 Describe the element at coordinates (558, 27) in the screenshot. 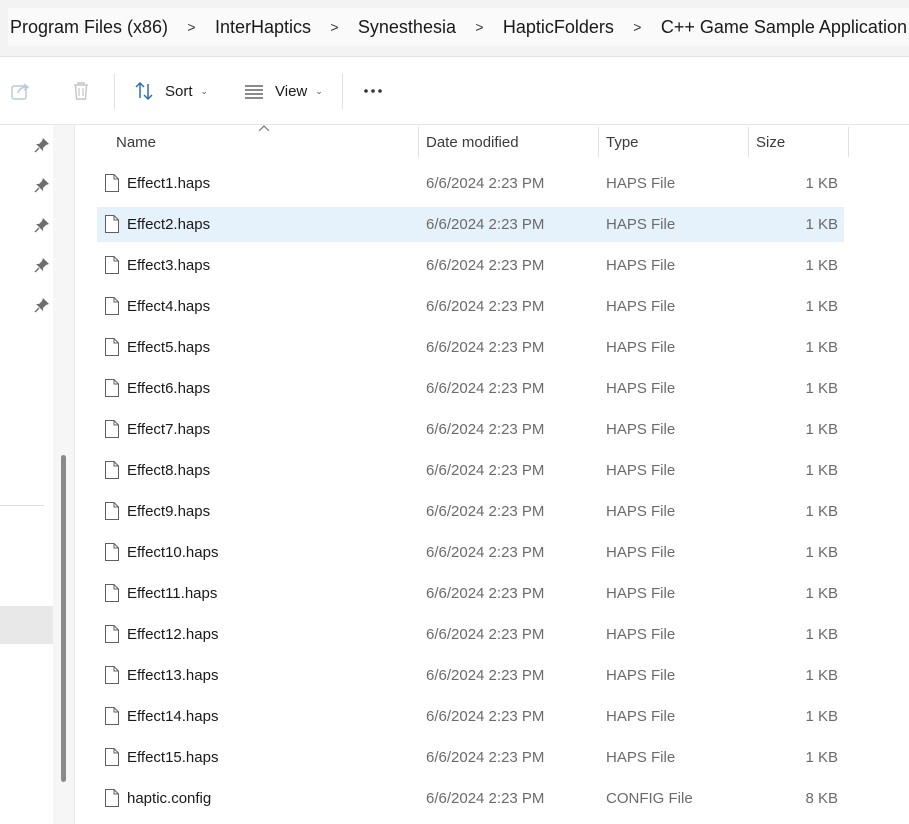

I see `breadcrumb-item-hapticfolders: HapticFolders` at that location.